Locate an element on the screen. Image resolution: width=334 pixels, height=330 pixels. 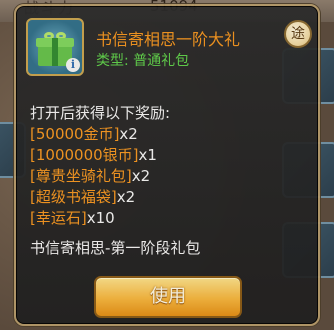
obtain-path-button: 途 is located at coordinates (298, 34).